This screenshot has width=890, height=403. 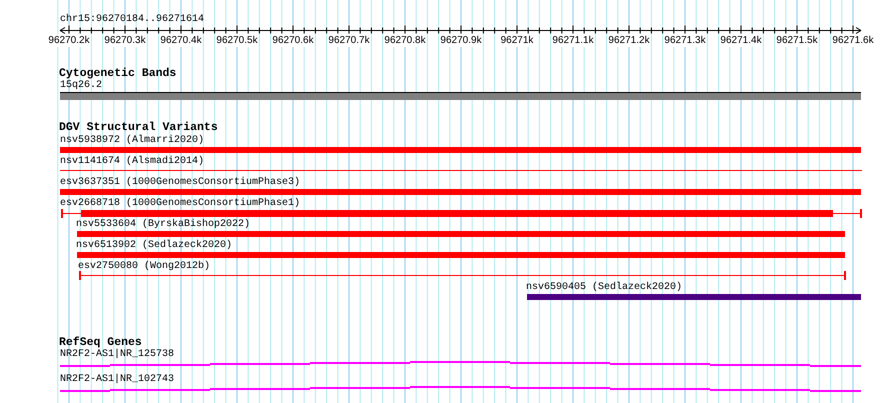 I want to click on track-title: RefSeq Genes, so click(x=100, y=343).